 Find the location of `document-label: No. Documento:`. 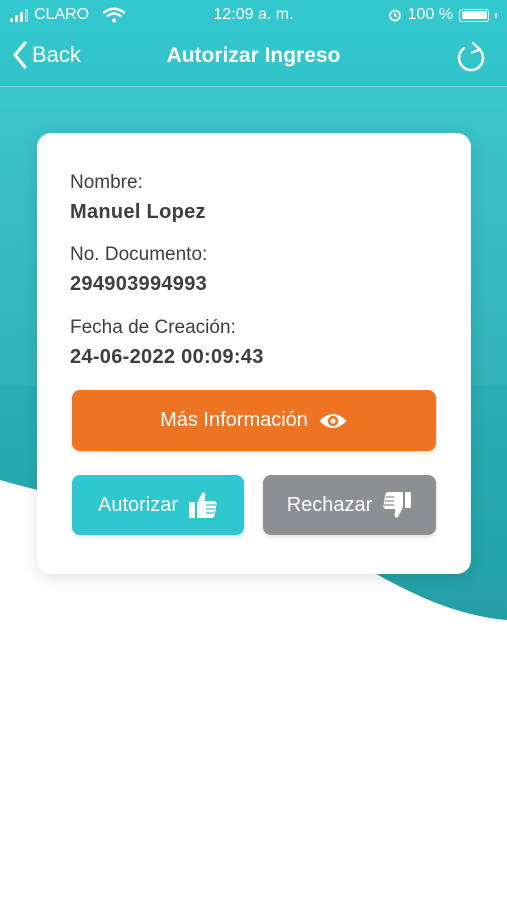

document-label: No. Documento: is located at coordinates (139, 254).